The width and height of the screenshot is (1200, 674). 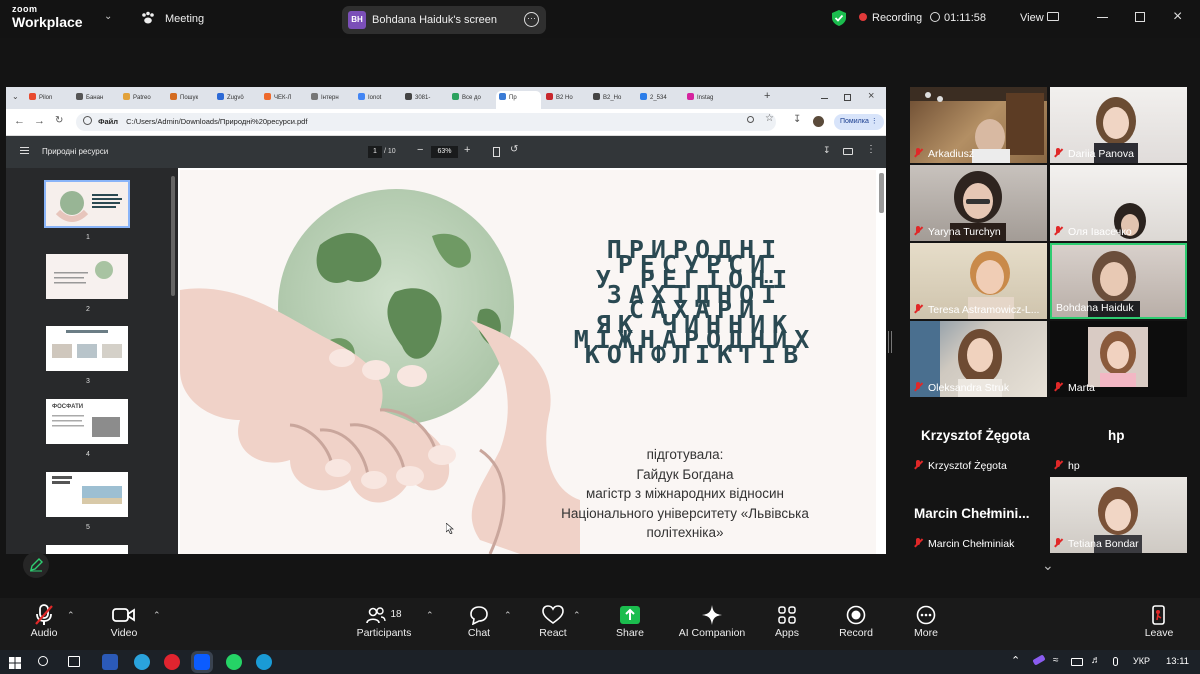 I want to click on task-view-icon, so click(x=74, y=661).